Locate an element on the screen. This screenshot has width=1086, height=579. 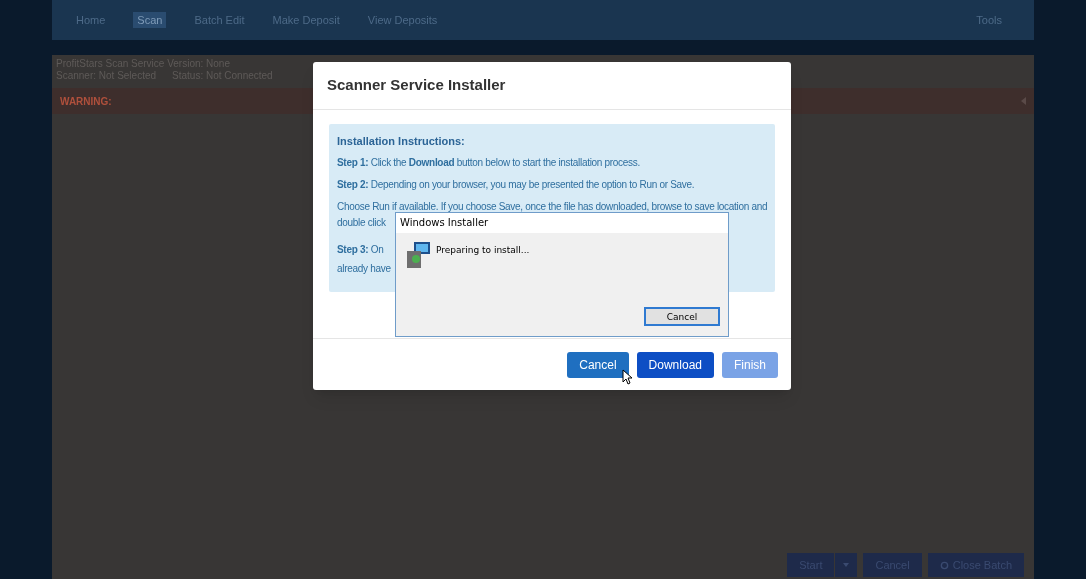
nav-link: Home is located at coordinates (91, 20).